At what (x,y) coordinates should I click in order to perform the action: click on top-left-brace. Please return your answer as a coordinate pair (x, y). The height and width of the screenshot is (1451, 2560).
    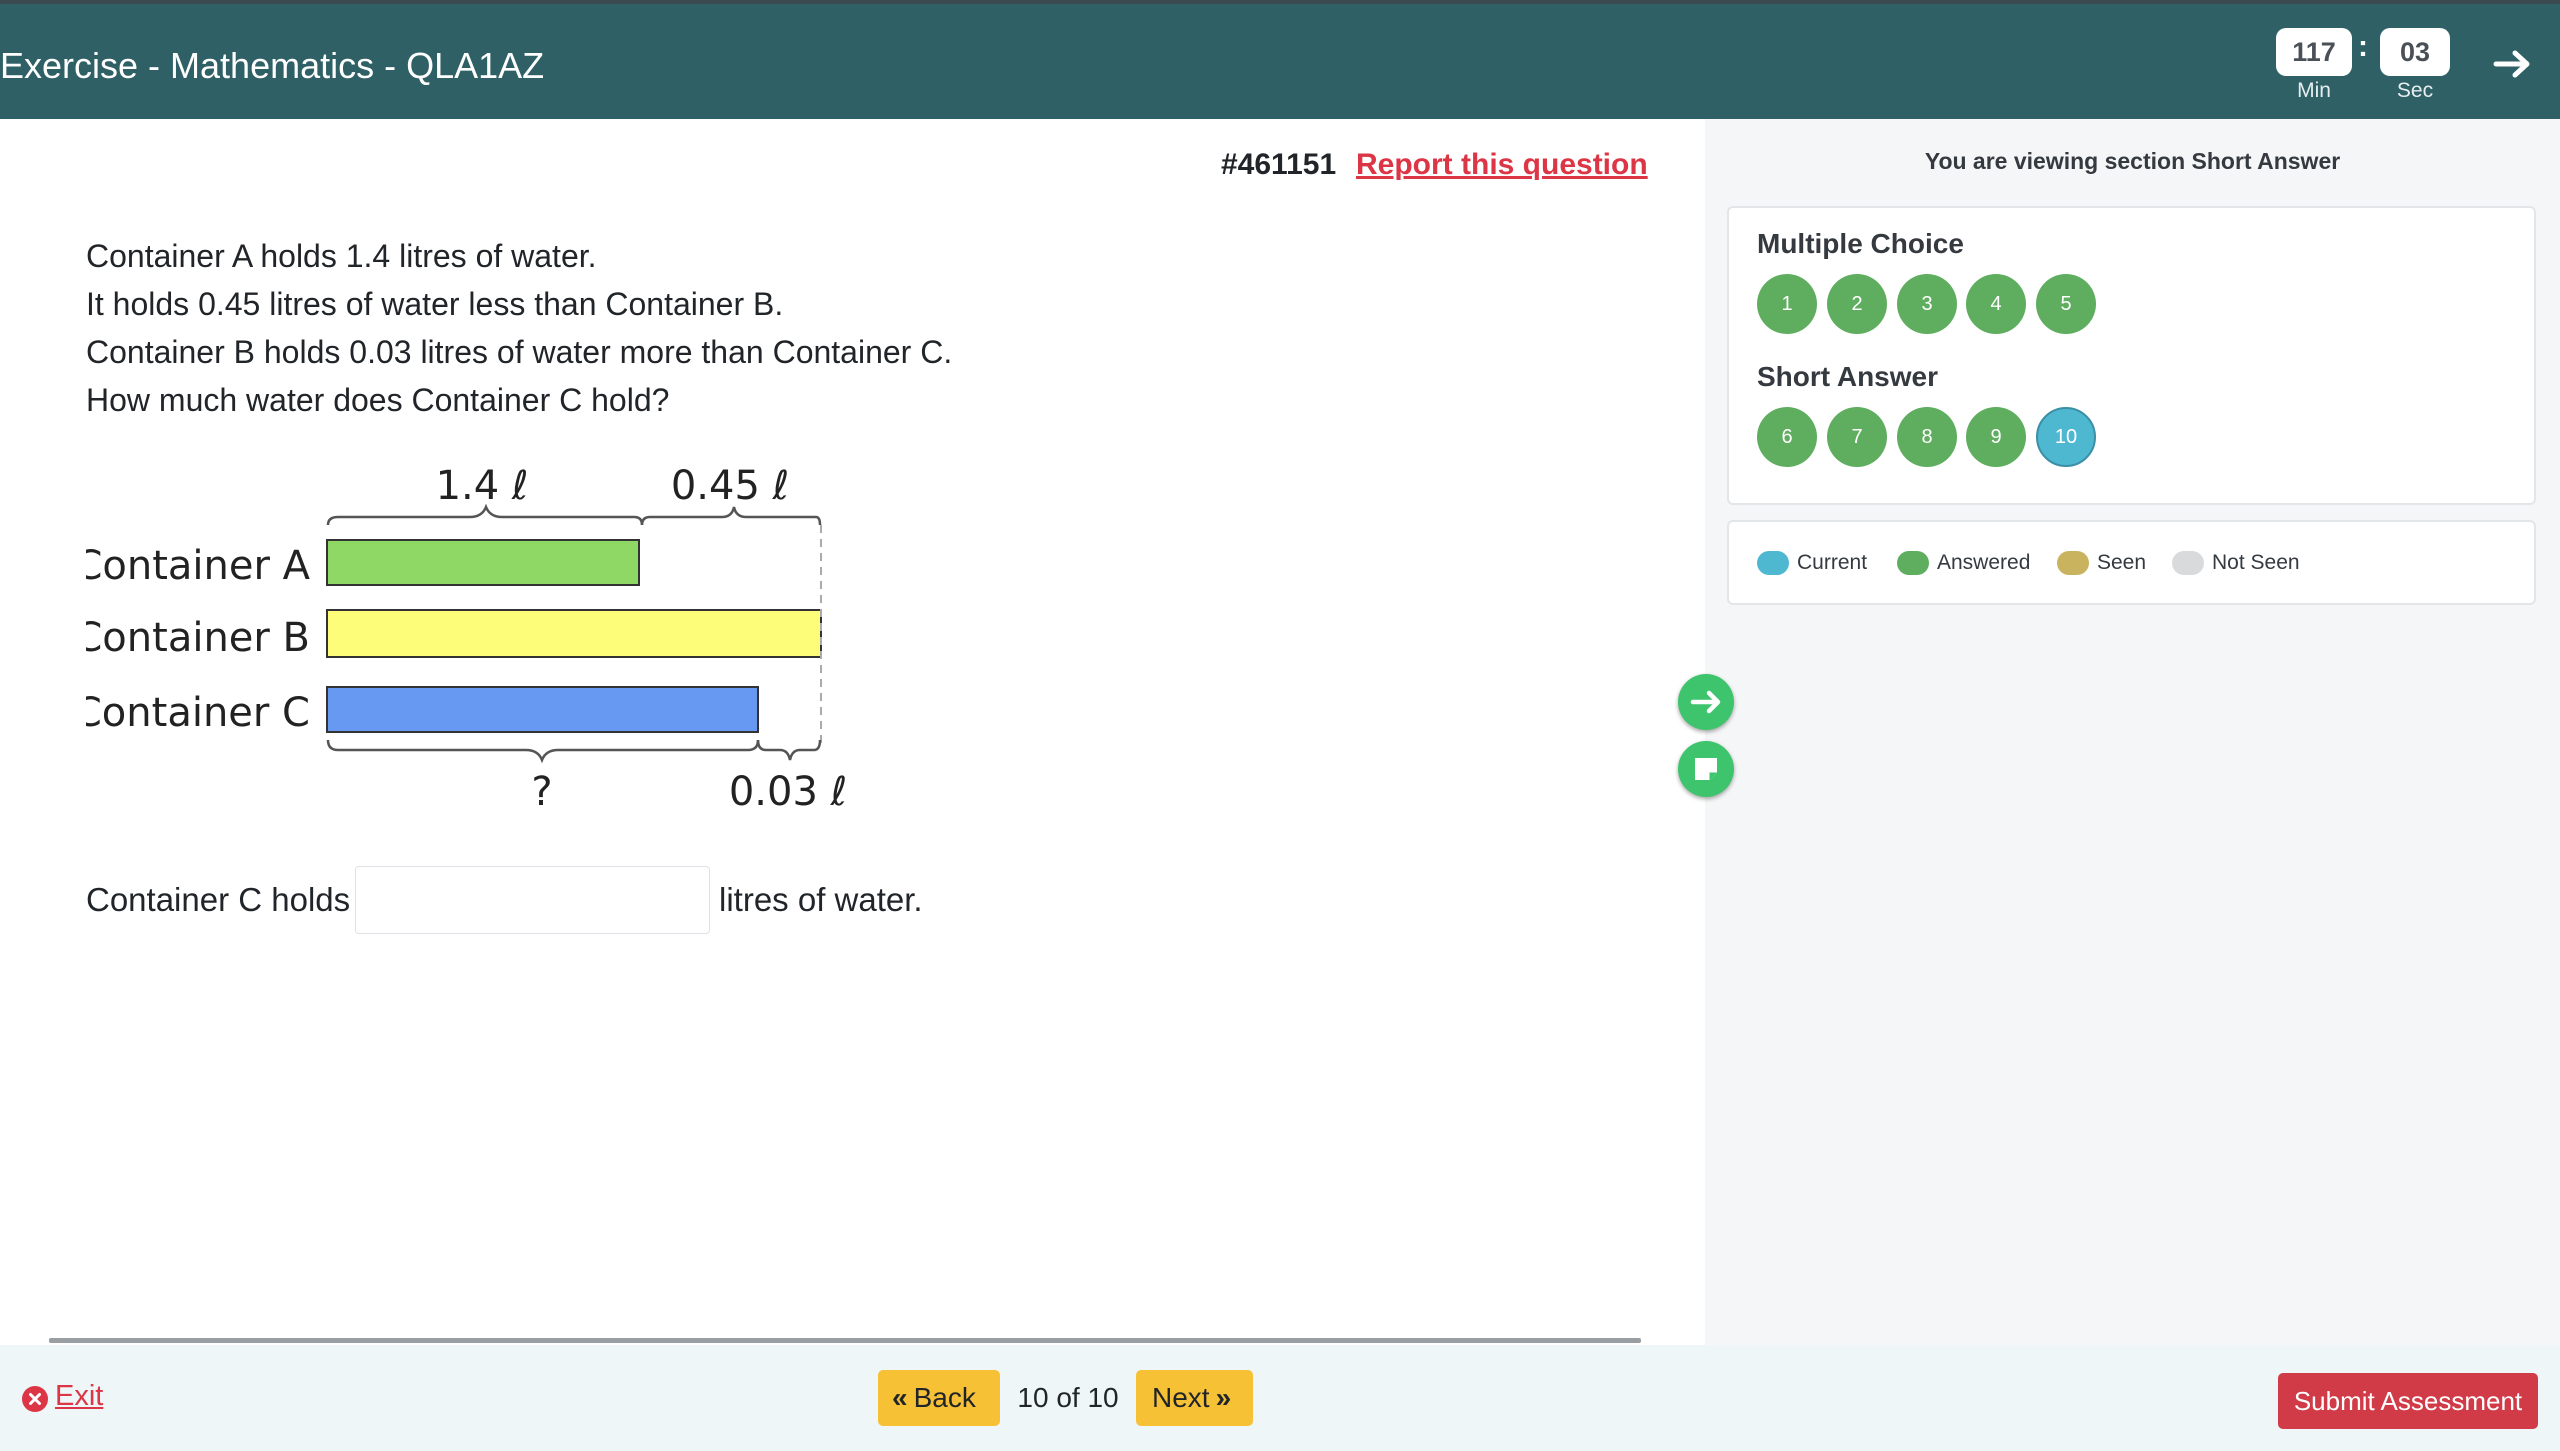
    Looking at the image, I should click on (485, 514).